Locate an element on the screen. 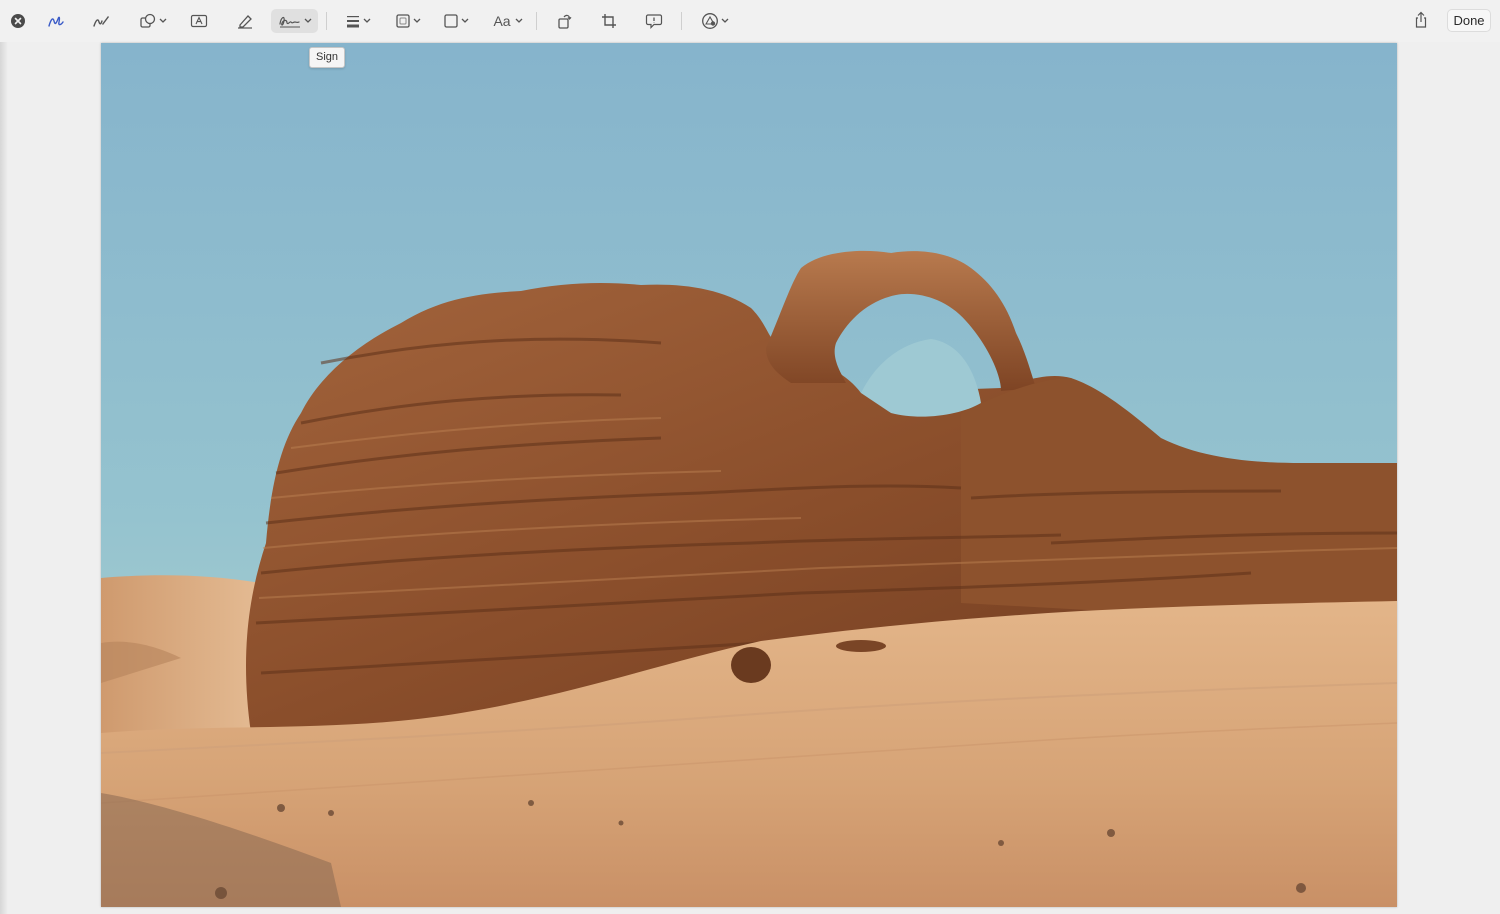 This screenshot has height=914, width=1500. markup-toolbar: Aa Done is located at coordinates (750, 21).